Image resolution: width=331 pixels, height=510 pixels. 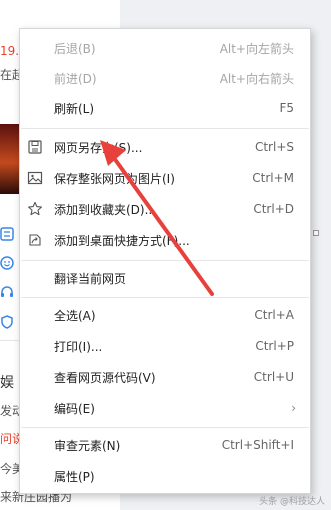 I want to click on menu-item-label: 属性(P), so click(x=74, y=476).